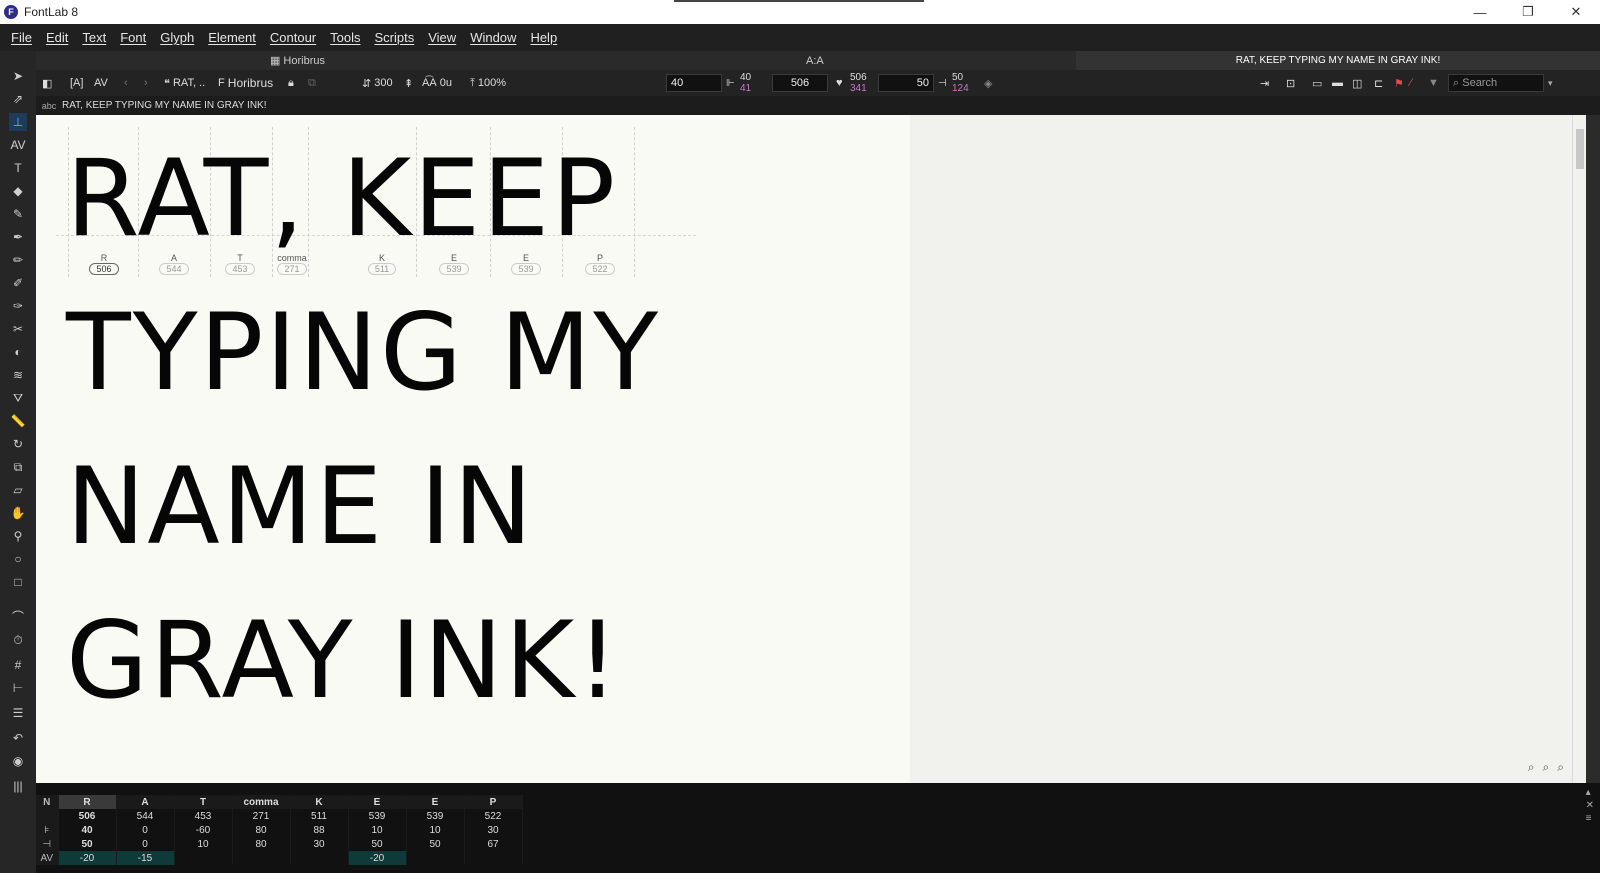 Image resolution: width=1600 pixels, height=873 pixels. Describe the element at coordinates (408, 83) in the screenshot. I see `size-up-icon: ⇞` at that location.